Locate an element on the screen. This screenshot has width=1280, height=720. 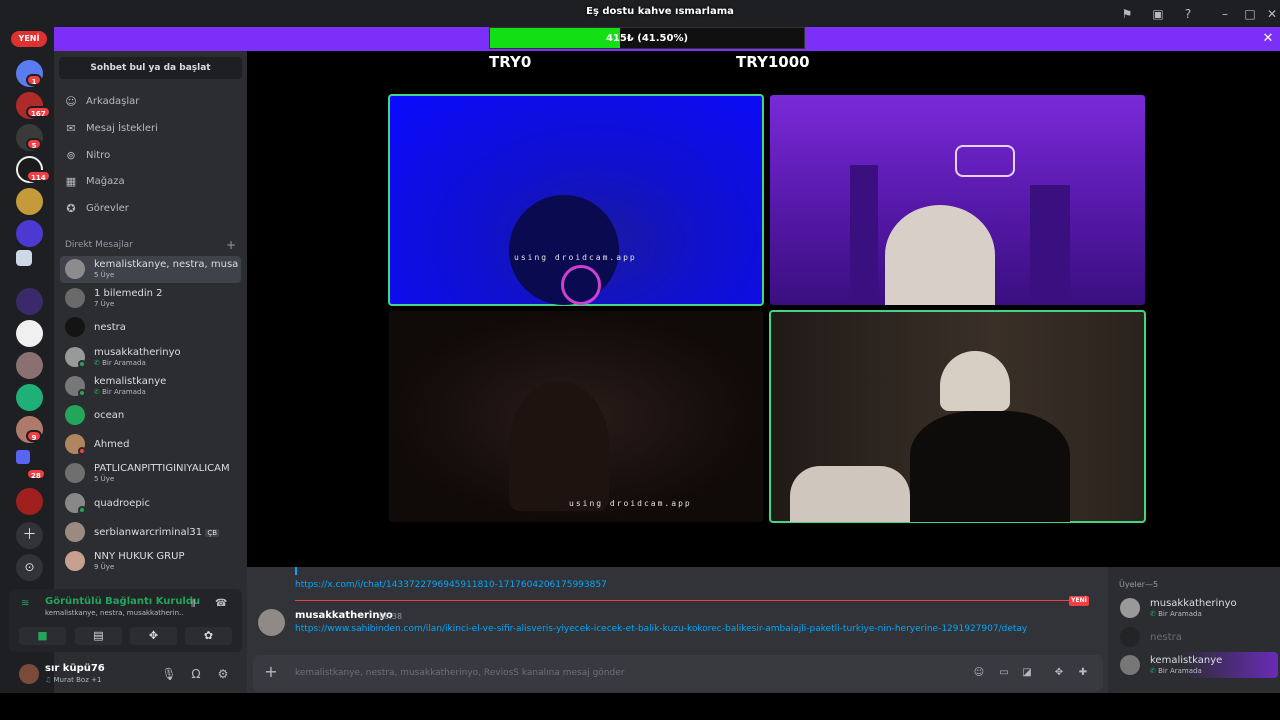
apps-icon: ✥ is located at coordinates (1059, 673).